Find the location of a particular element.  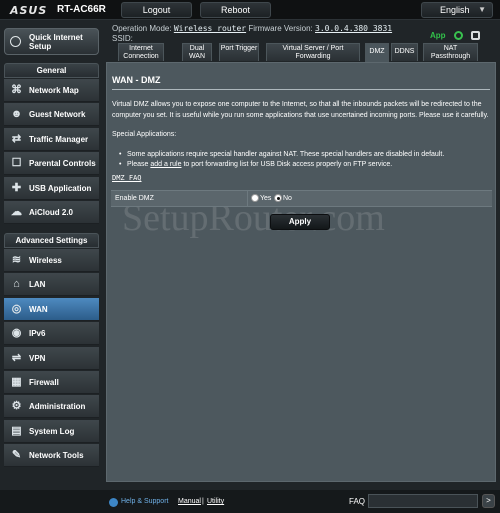

apply-button: Apply is located at coordinates (300, 222).